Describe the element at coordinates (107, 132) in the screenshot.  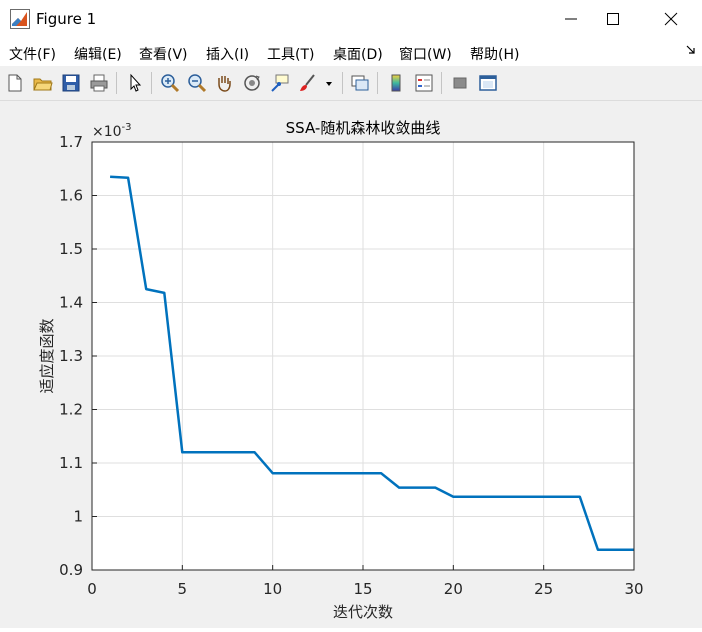
I see `exponent-base: ×10` at that location.